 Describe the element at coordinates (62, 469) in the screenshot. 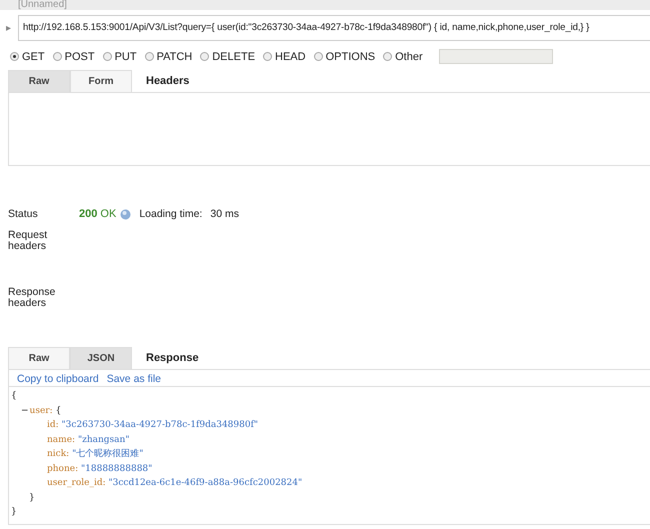

I see `json-key: phone:` at that location.